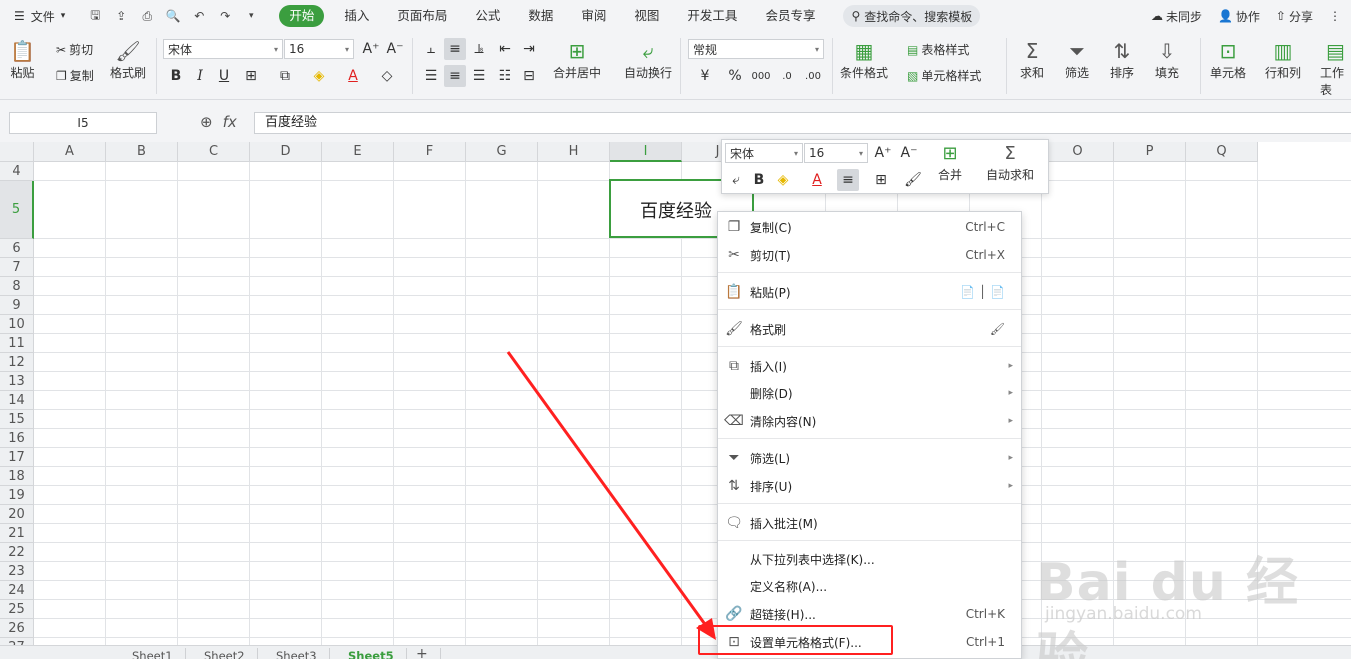  What do you see at coordinates (1123, 614) in the screenshot?
I see `watermark-url: jingyan.baidu.com` at bounding box center [1123, 614].